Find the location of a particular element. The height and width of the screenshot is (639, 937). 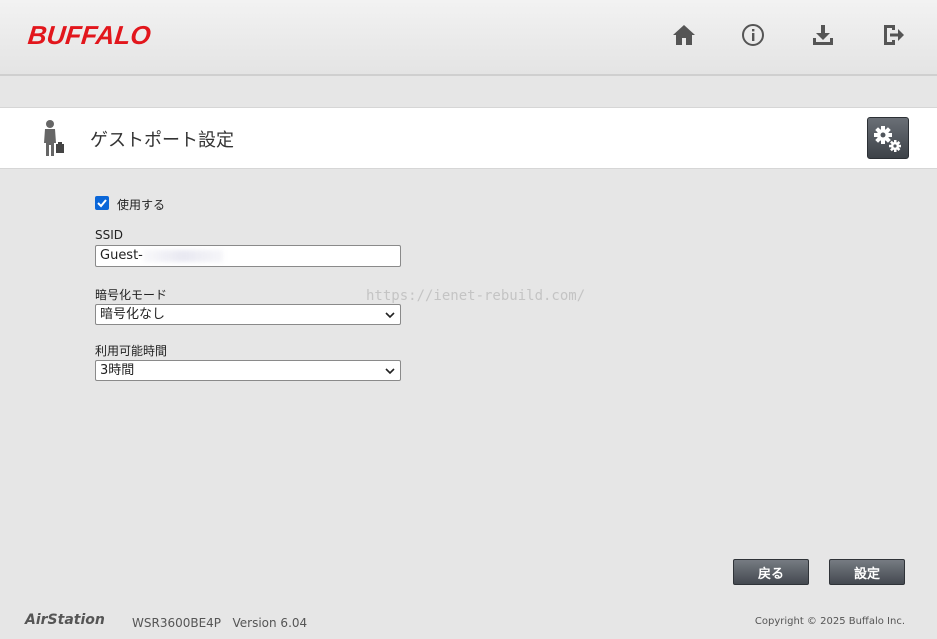

download-icon is located at coordinates (823, 35).